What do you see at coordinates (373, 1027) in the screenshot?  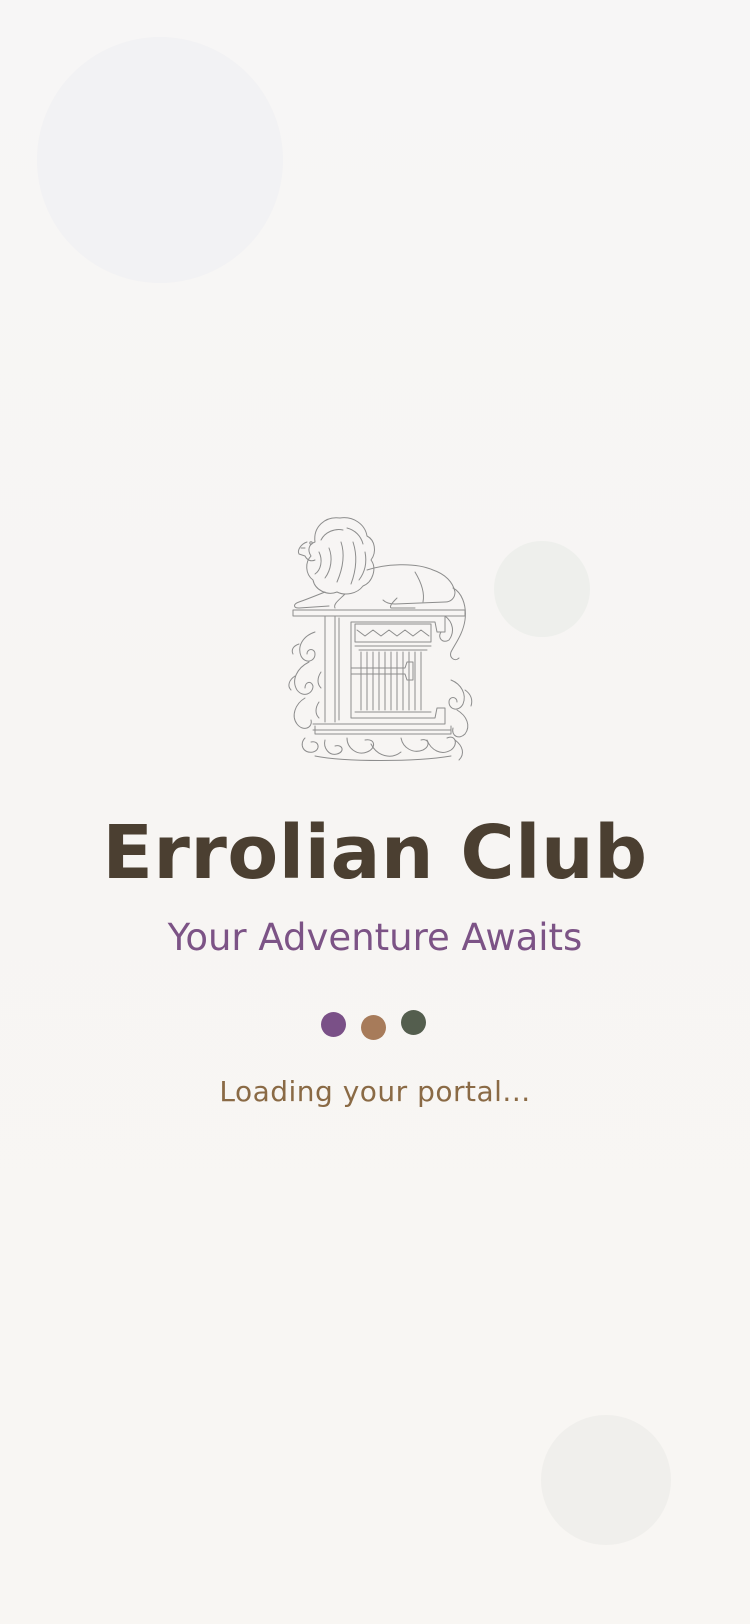 I see `loading-dot-tan` at bounding box center [373, 1027].